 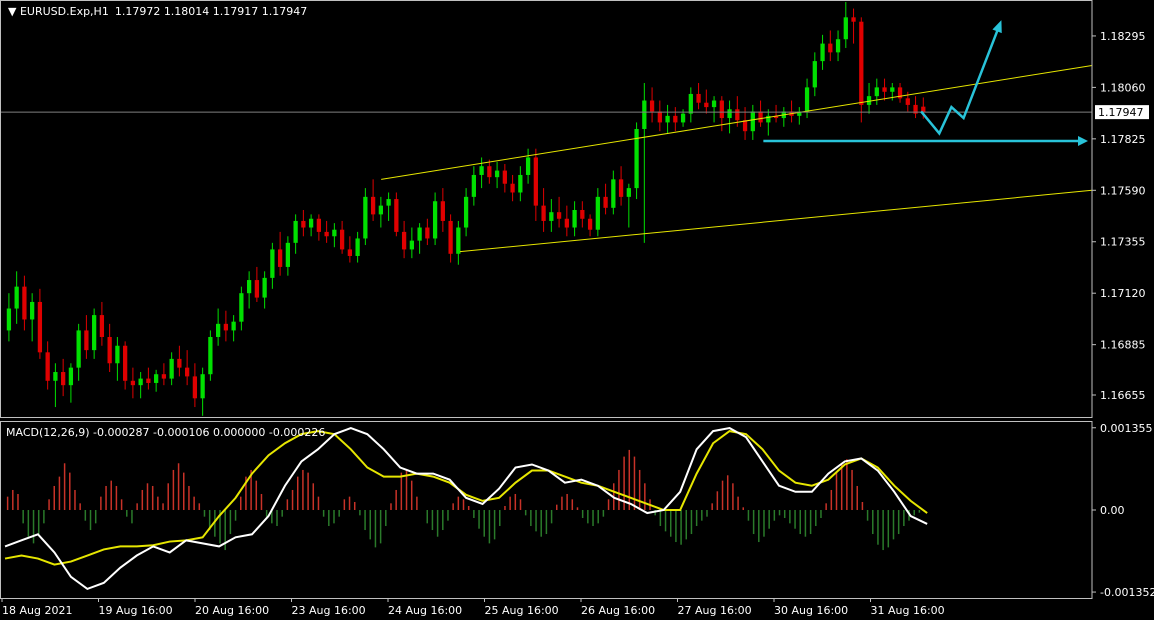 What do you see at coordinates (811, 610) in the screenshot?
I see `time-tick-label: 30 Aug 16:00` at bounding box center [811, 610].